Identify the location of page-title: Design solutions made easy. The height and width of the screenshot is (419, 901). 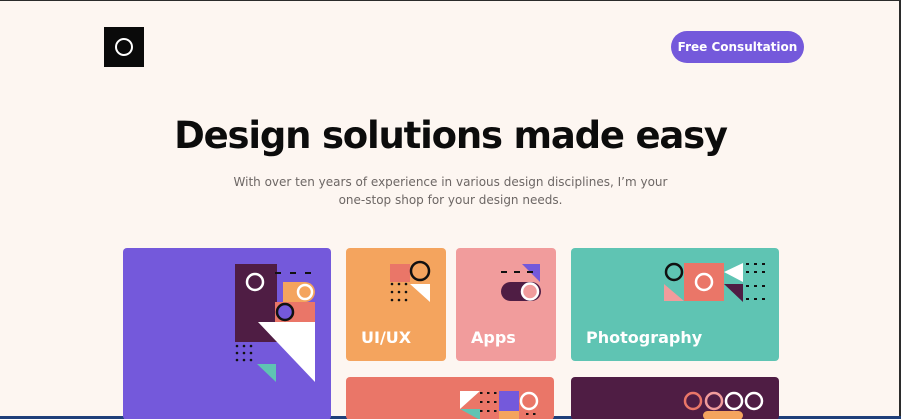
(451, 135).